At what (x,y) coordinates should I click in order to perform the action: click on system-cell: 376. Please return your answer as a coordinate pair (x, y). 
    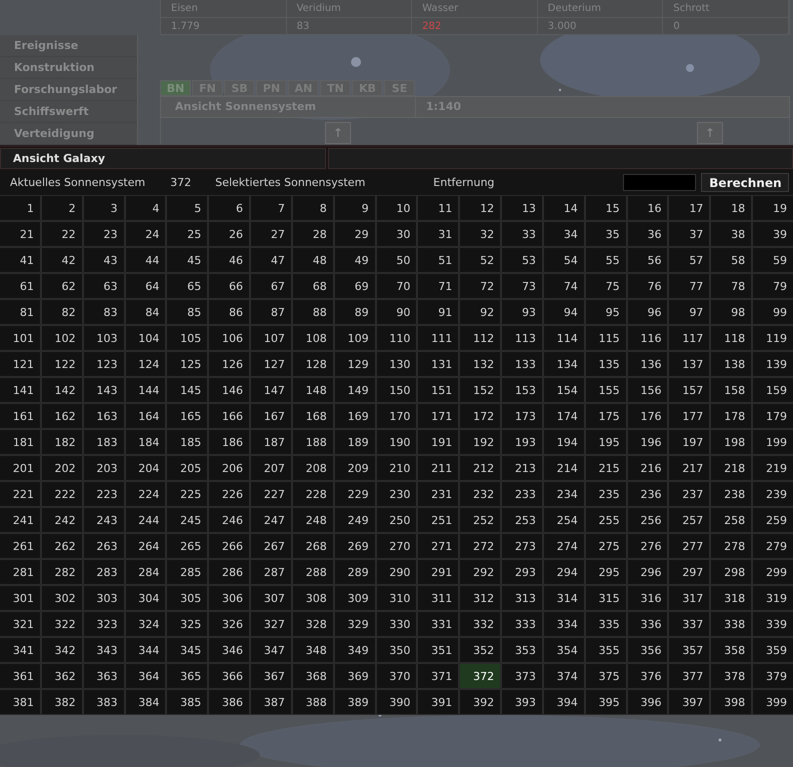
    Looking at the image, I should click on (648, 676).